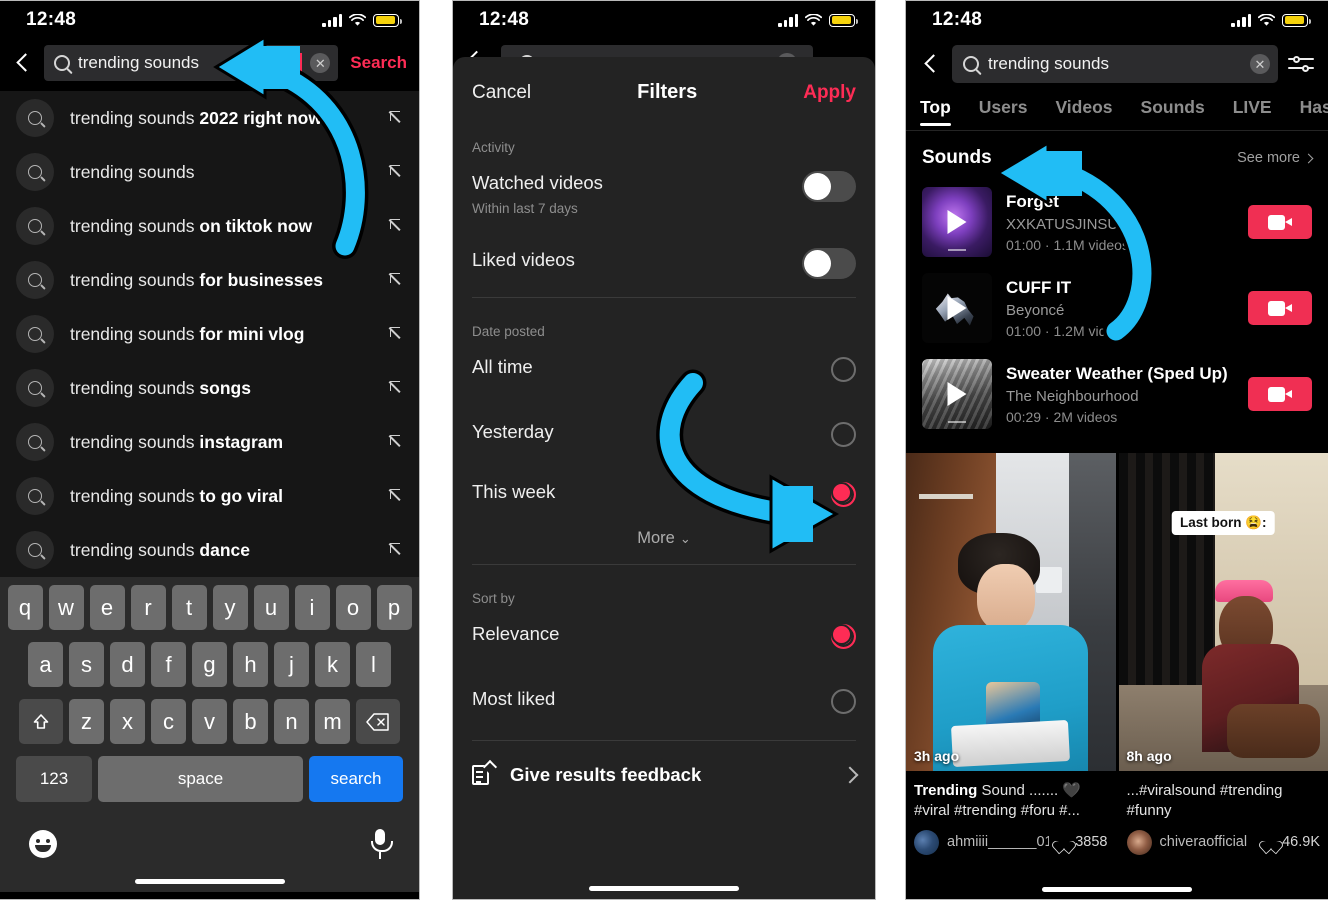  What do you see at coordinates (353, 607) in the screenshot?
I see `key-o: o` at bounding box center [353, 607].